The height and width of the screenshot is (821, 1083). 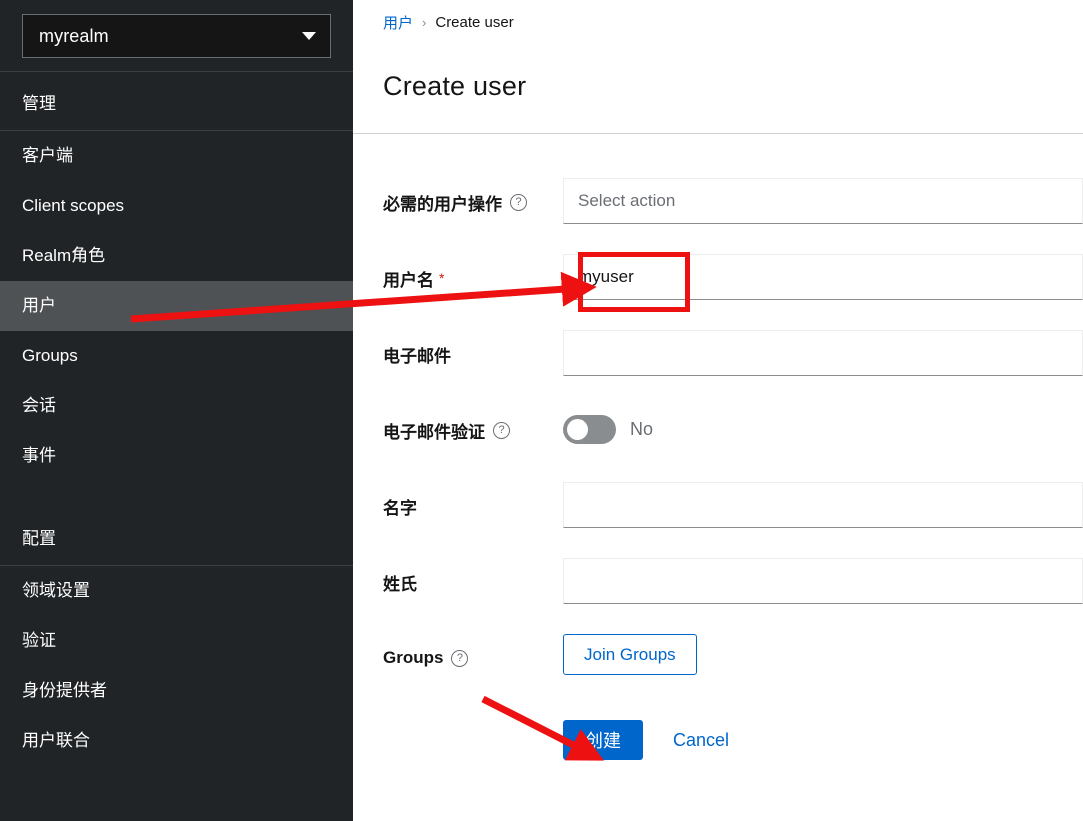 I want to click on field-row-required-user-actions: 必需的用户操作 ? Select action, so click(x=718, y=202).